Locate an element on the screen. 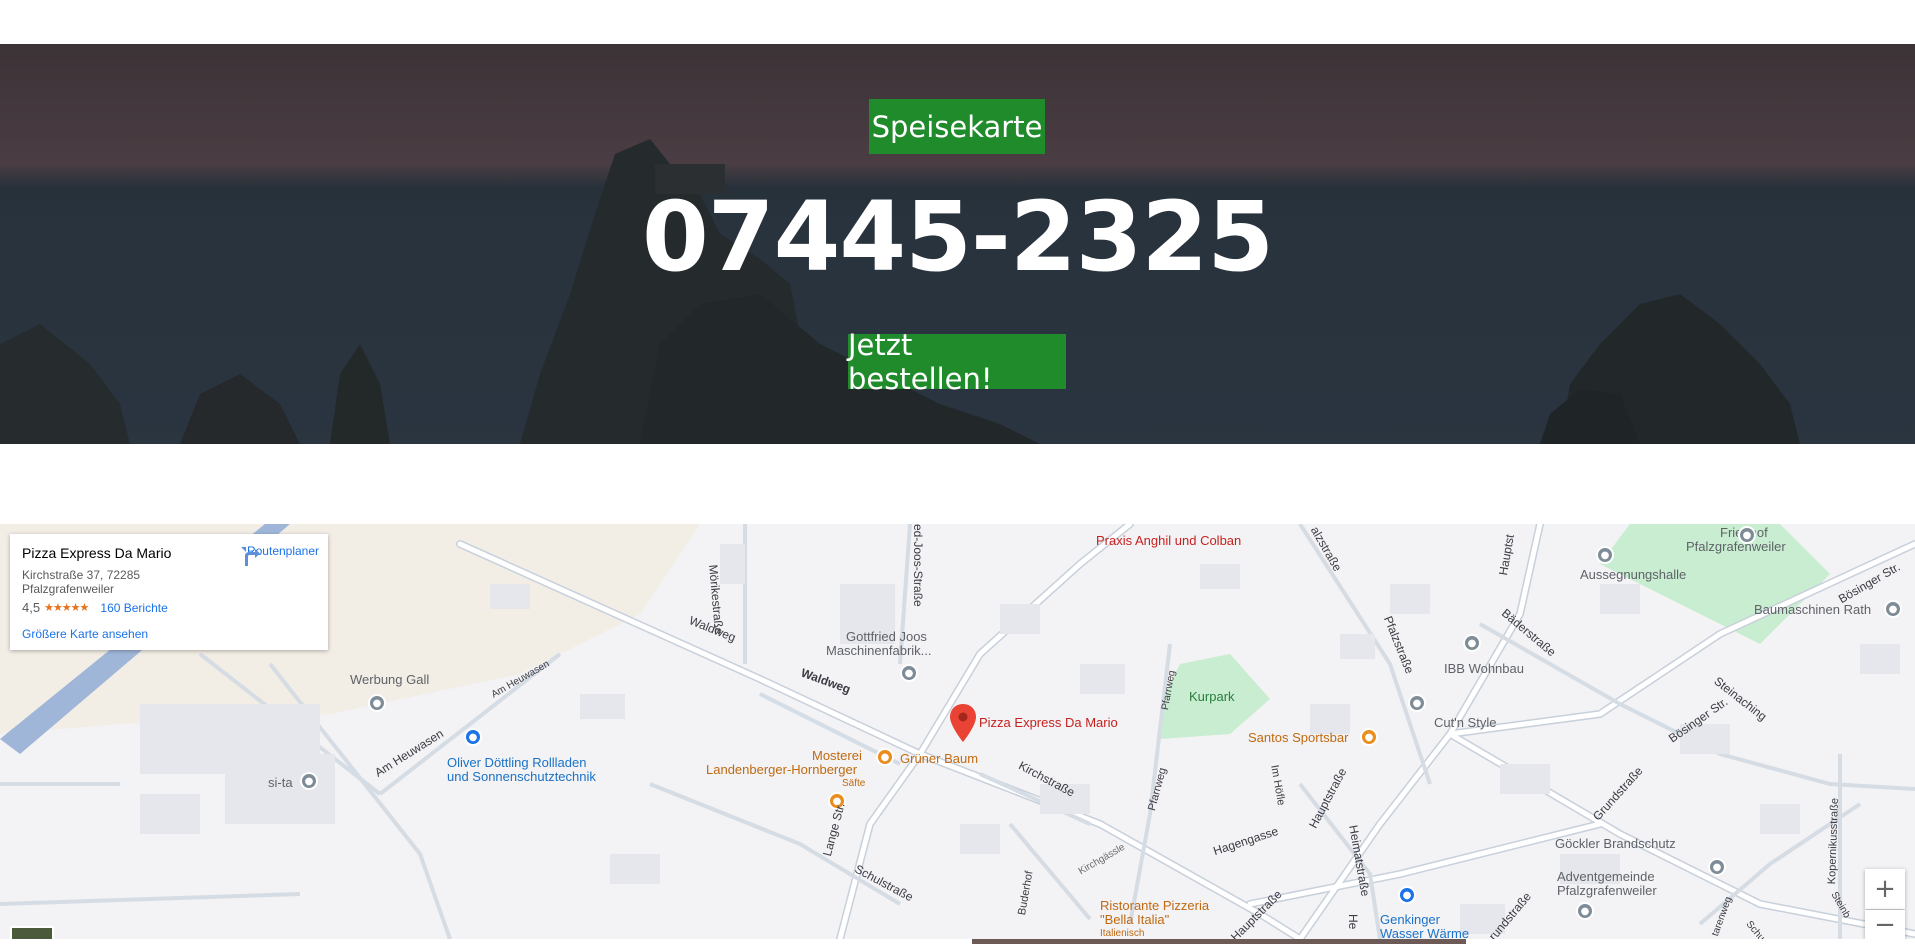 The height and width of the screenshot is (944, 1915). reviews-link: 160 Berichte is located at coordinates (133, 608).